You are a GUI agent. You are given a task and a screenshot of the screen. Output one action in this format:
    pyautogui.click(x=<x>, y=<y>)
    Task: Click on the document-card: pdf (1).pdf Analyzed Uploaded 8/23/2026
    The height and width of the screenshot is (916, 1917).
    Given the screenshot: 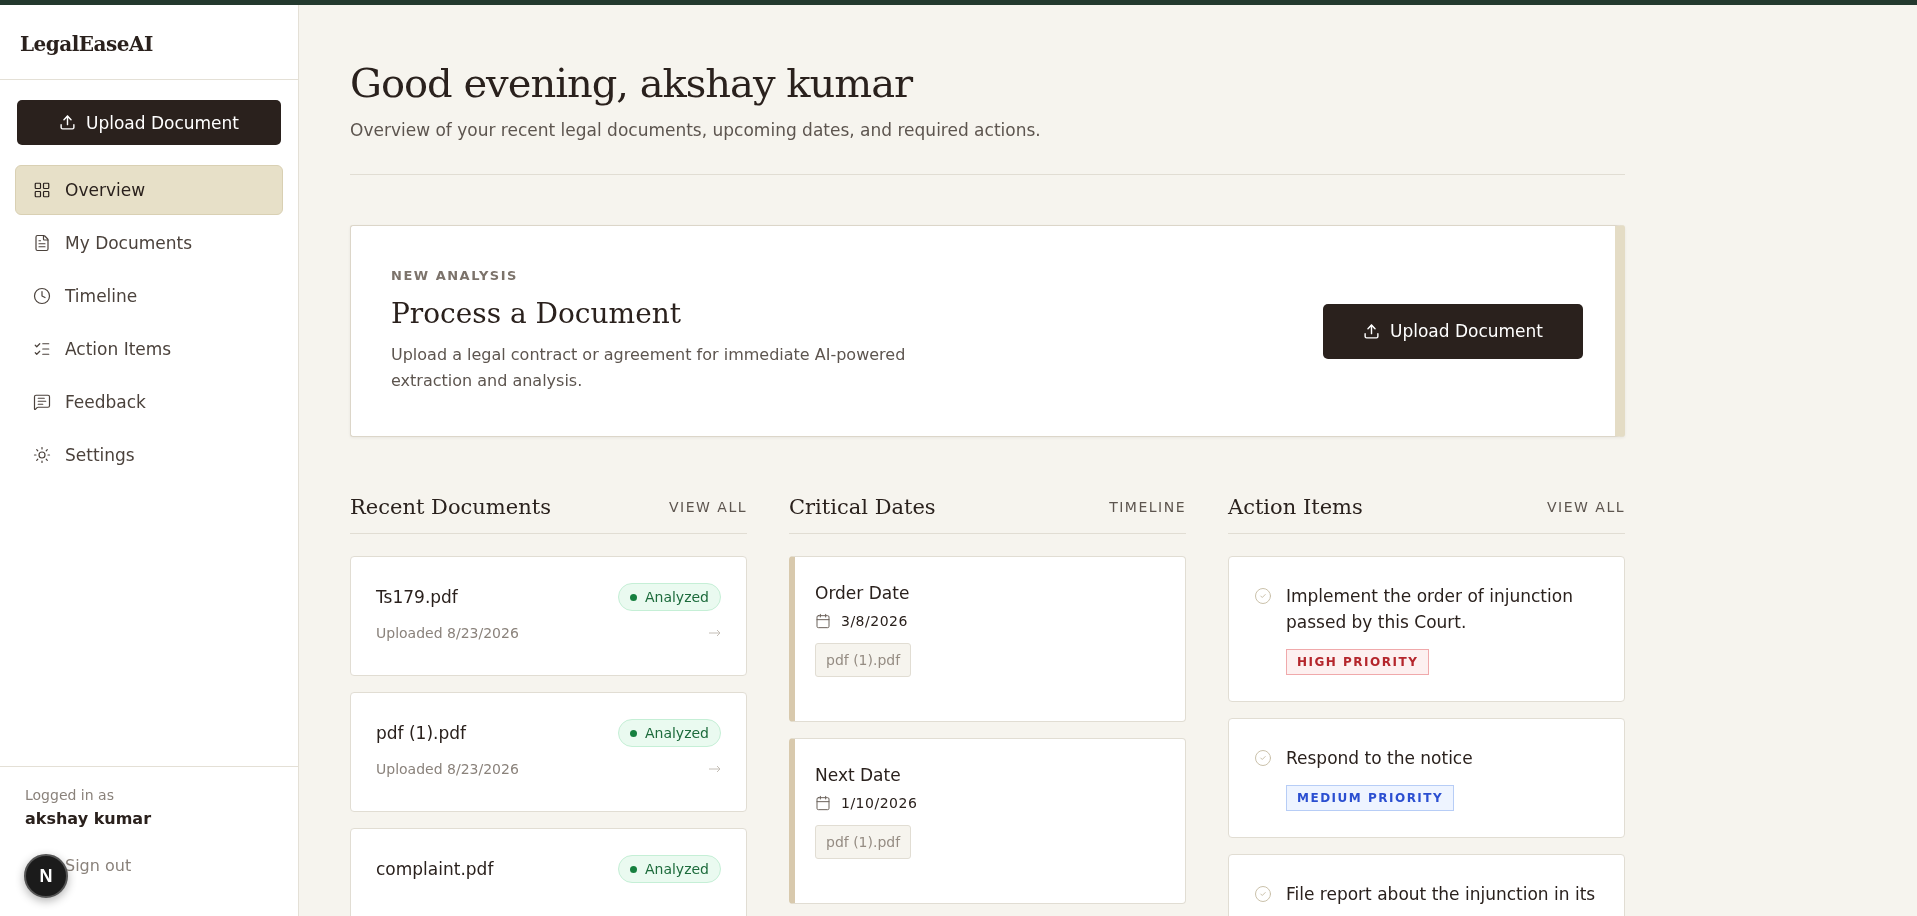 What is the action you would take?
    pyautogui.click(x=548, y=752)
    